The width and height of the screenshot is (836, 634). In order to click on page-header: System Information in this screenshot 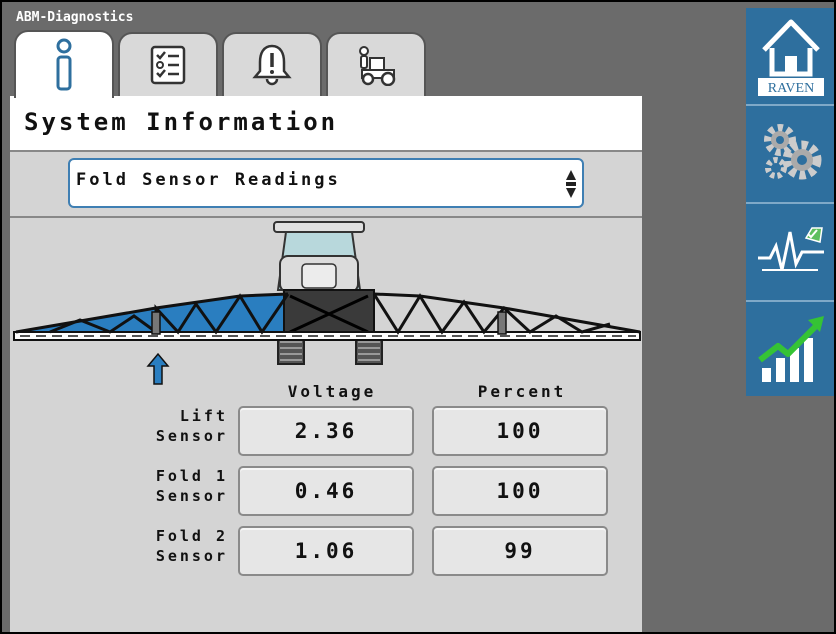, I will do `click(326, 124)`.